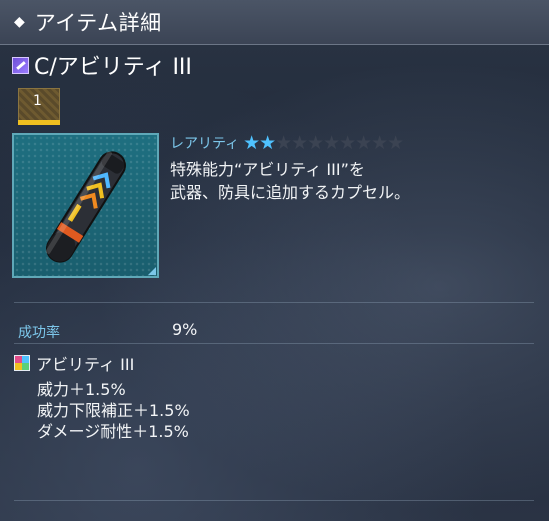 This screenshot has height=521, width=549. I want to click on ability-effects: 威力＋1.5% 威力下限補正＋1.5% ダメージ耐性＋1.5%, so click(113, 410).